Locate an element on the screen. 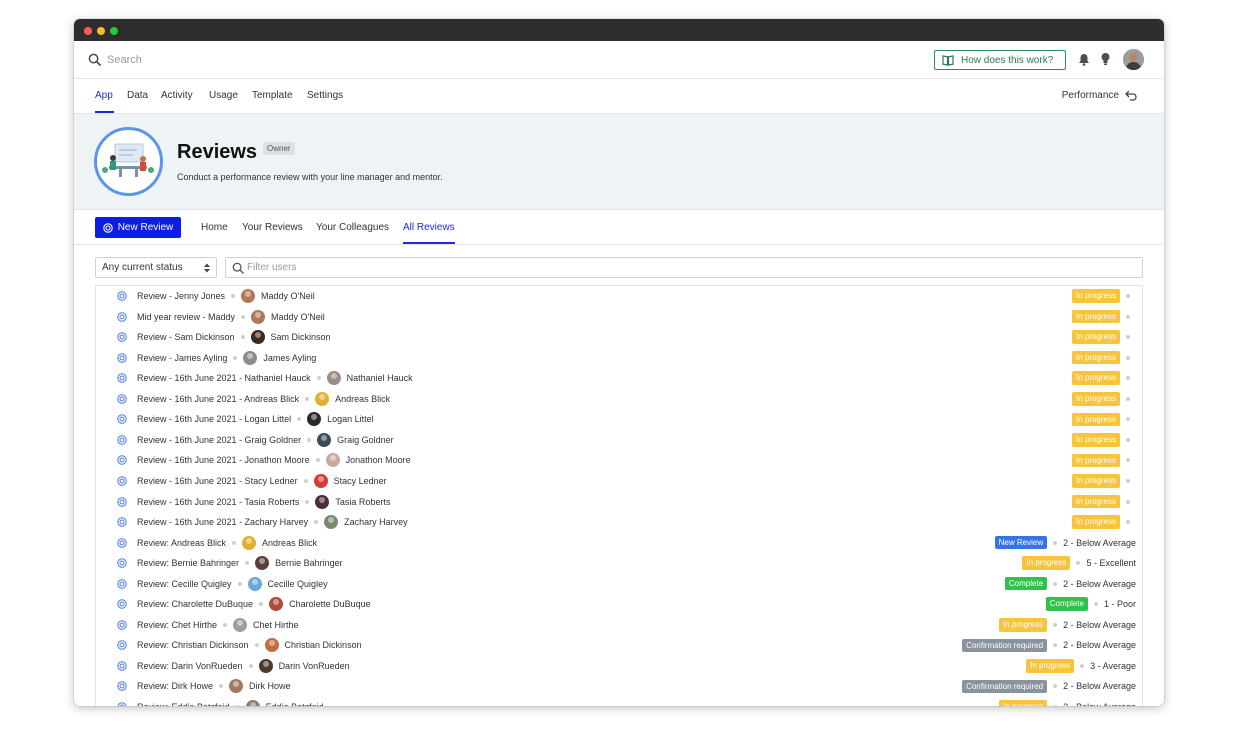 The height and width of the screenshot is (732, 1238). close-window-button is located at coordinates (88, 31).